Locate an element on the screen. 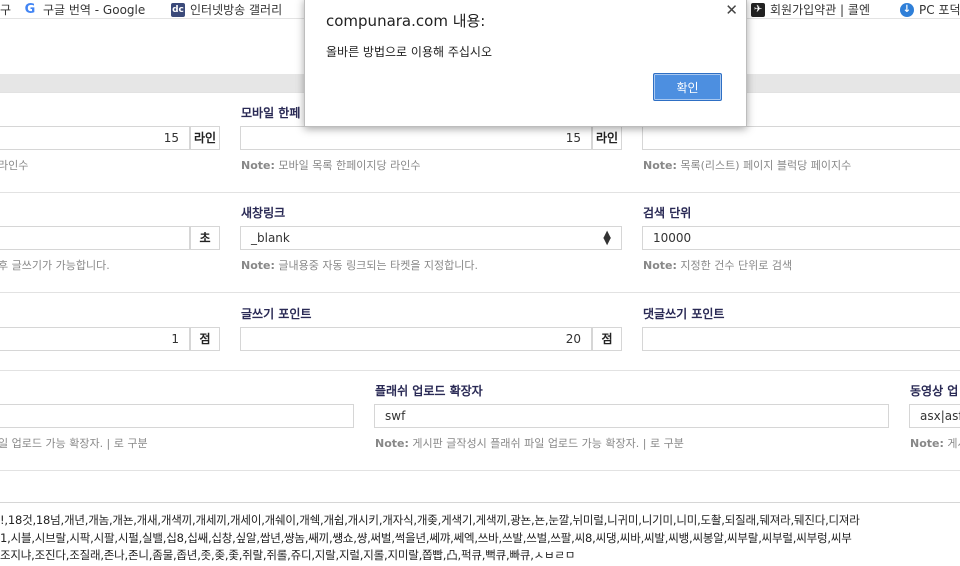 This screenshot has height=566, width=960. input-value: 1 is located at coordinates (175, 339).